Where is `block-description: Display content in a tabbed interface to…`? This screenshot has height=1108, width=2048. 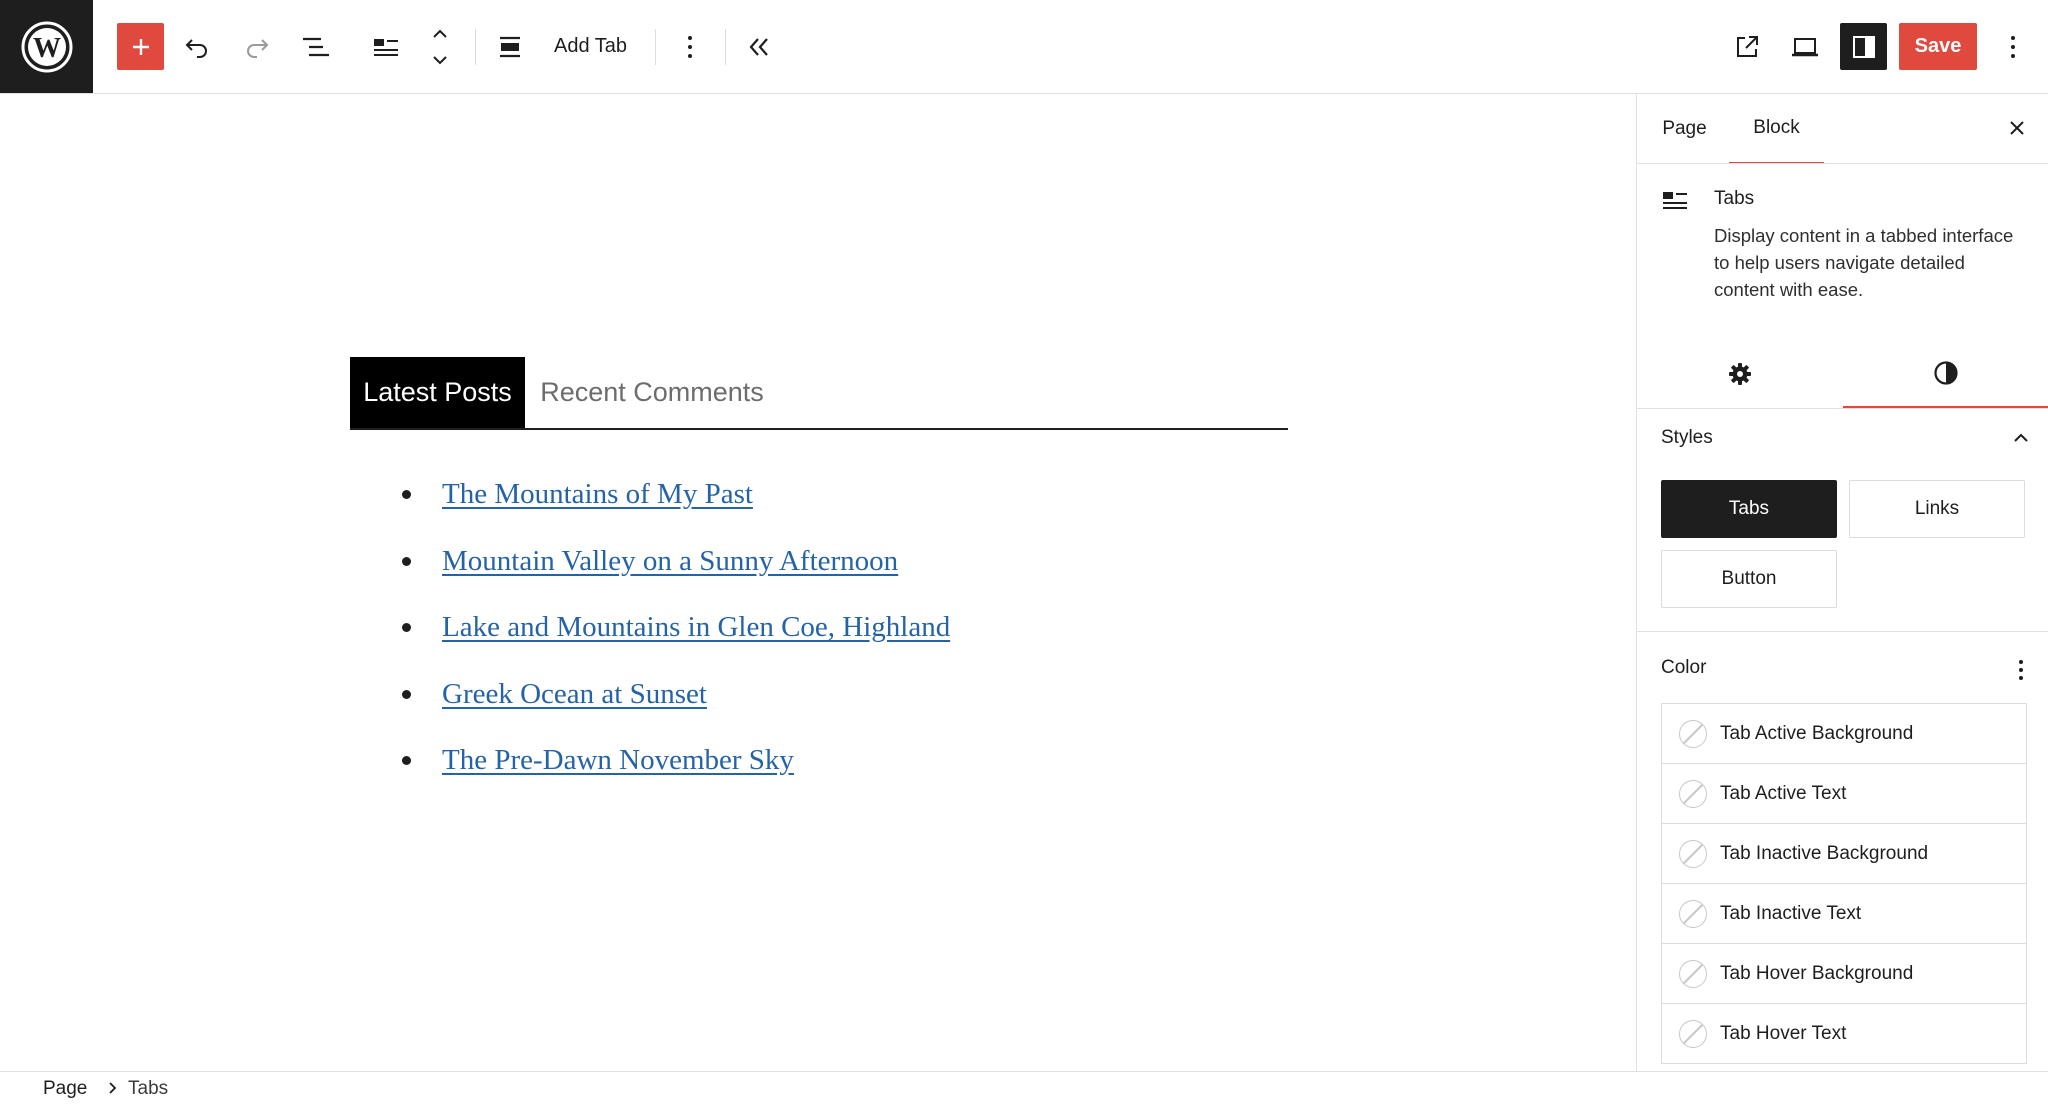
block-description: Display content in a tabbed interface to… is located at coordinates (1864, 262).